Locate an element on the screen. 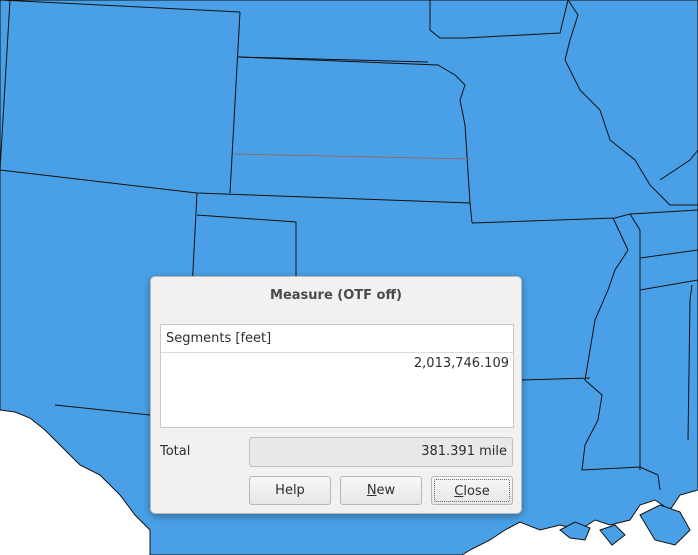 The width and height of the screenshot is (698, 555). close-focus-ring: Close is located at coordinates (472, 490).